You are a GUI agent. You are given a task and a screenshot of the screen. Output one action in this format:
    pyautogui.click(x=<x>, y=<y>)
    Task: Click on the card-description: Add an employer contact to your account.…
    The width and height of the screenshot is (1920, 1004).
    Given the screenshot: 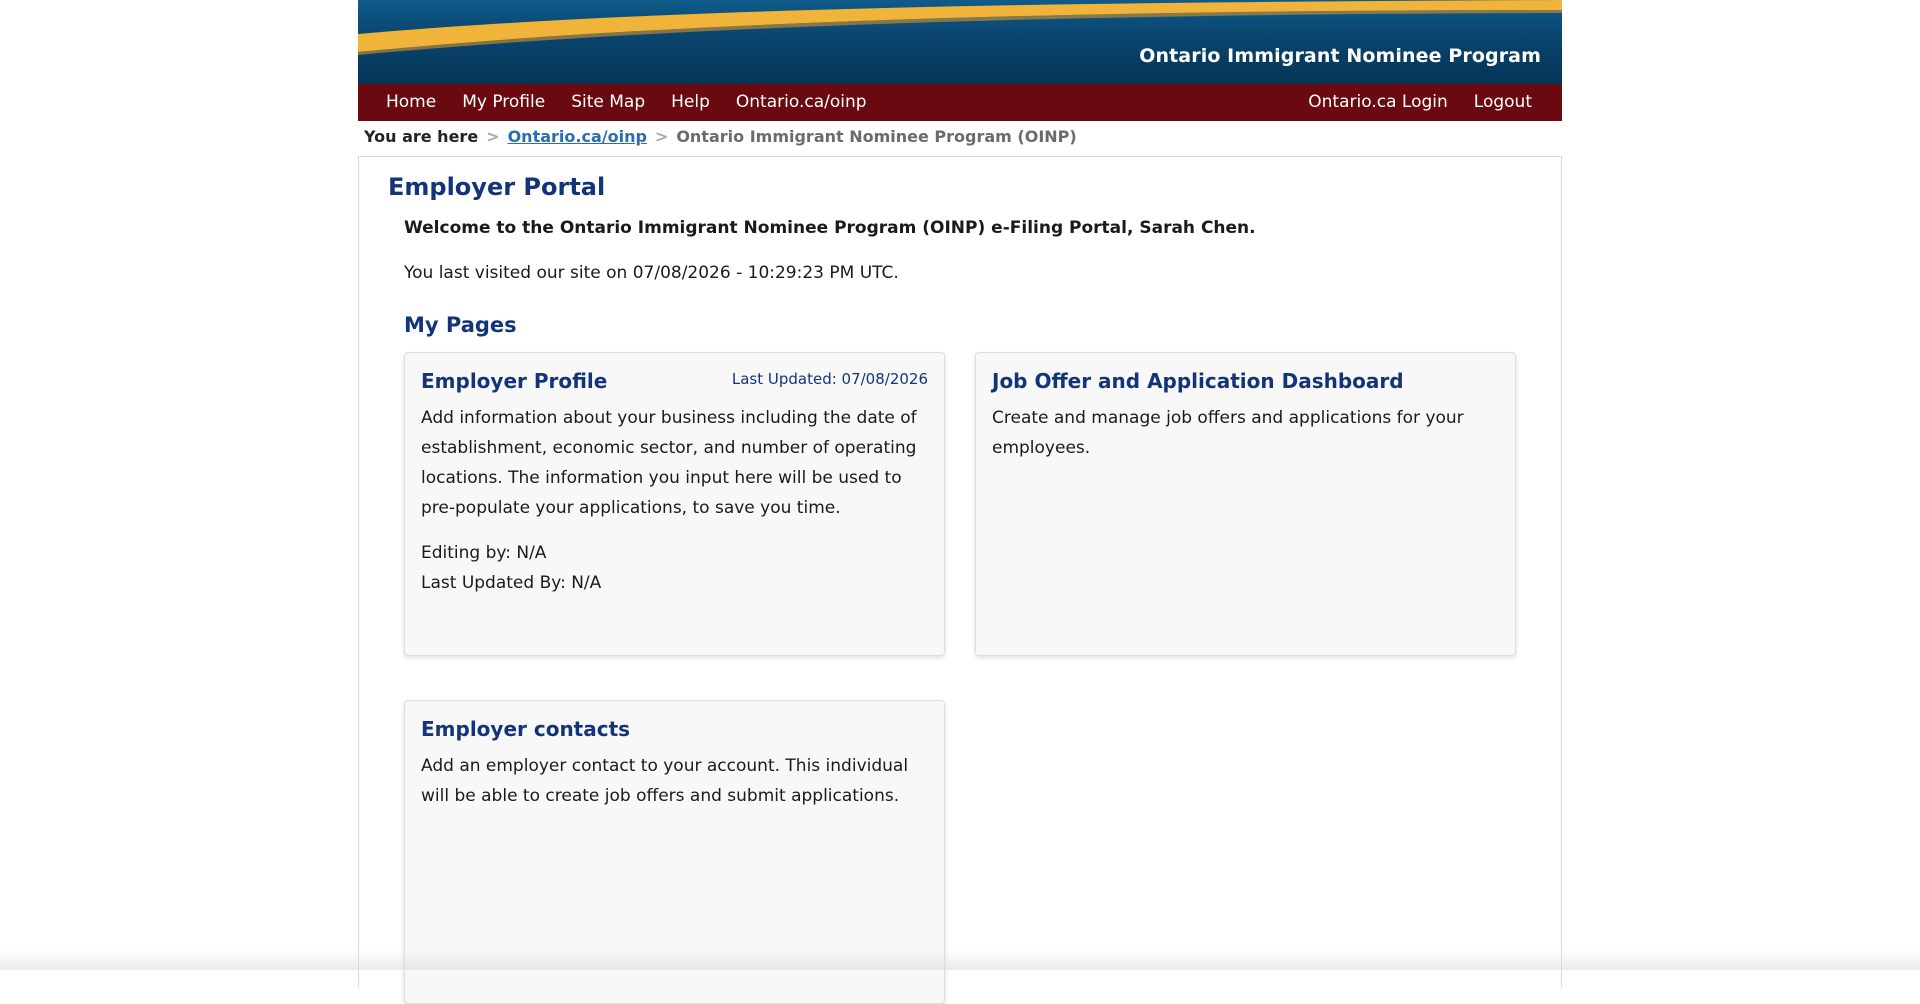 What is the action you would take?
    pyautogui.click(x=665, y=781)
    